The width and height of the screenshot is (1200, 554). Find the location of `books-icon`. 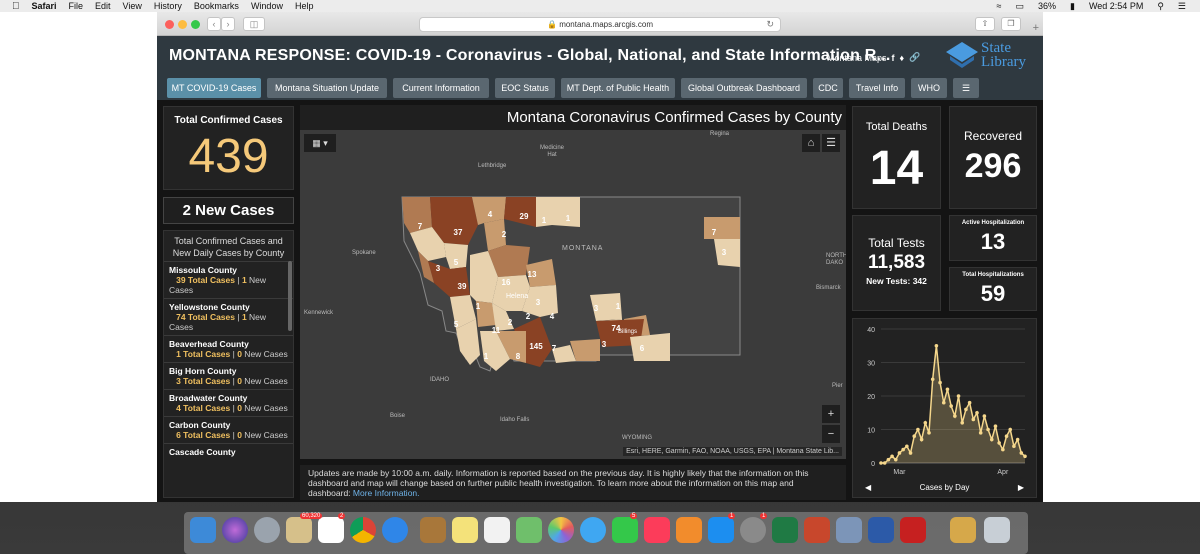

books-icon is located at coordinates (689, 530).